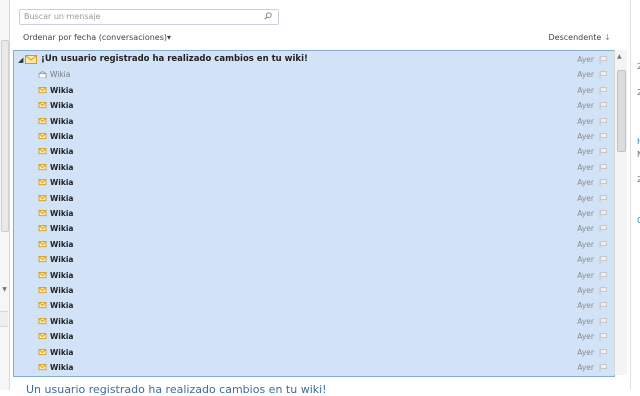 The image size is (640, 396). Describe the element at coordinates (607, 37) in the screenshot. I see `arrow-down-icon: ↓` at that location.